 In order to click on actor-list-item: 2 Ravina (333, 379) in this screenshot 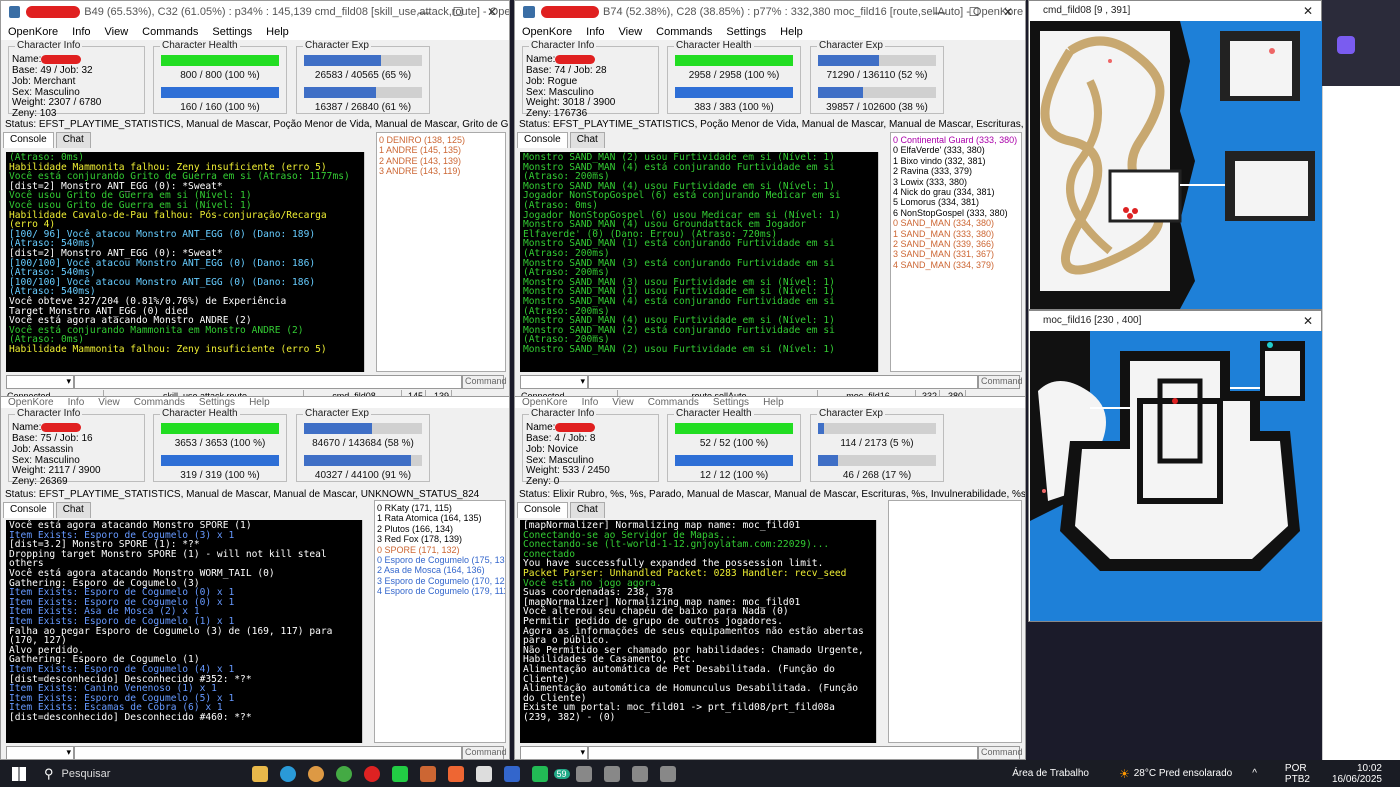, I will do `click(956, 171)`.